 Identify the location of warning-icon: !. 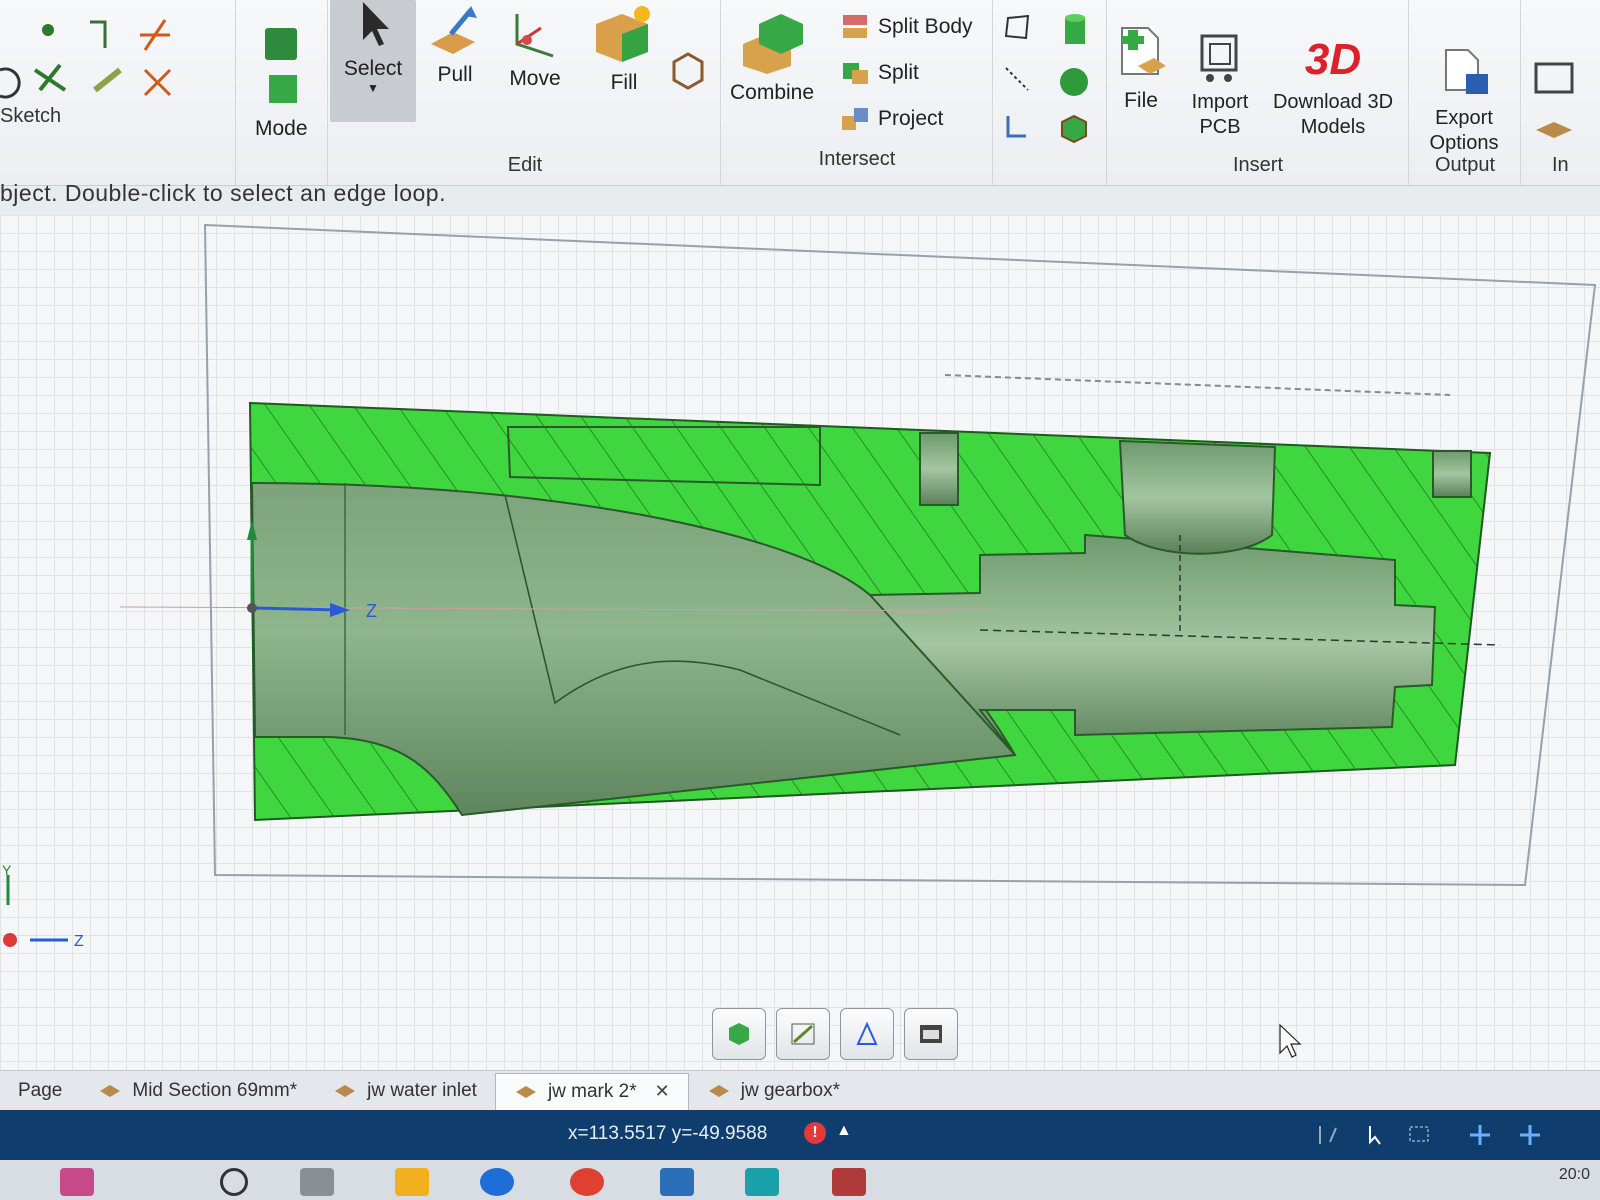
(815, 1133).